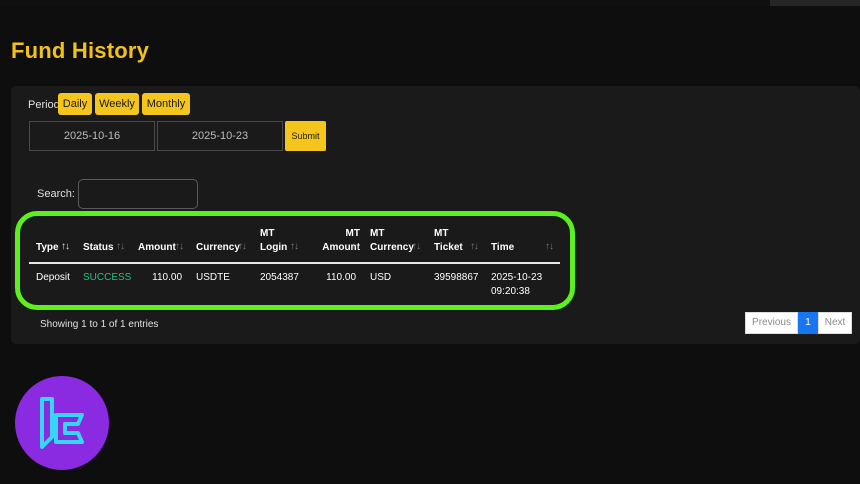  What do you see at coordinates (835, 323) in the screenshot?
I see `next-page-button: Next` at bounding box center [835, 323].